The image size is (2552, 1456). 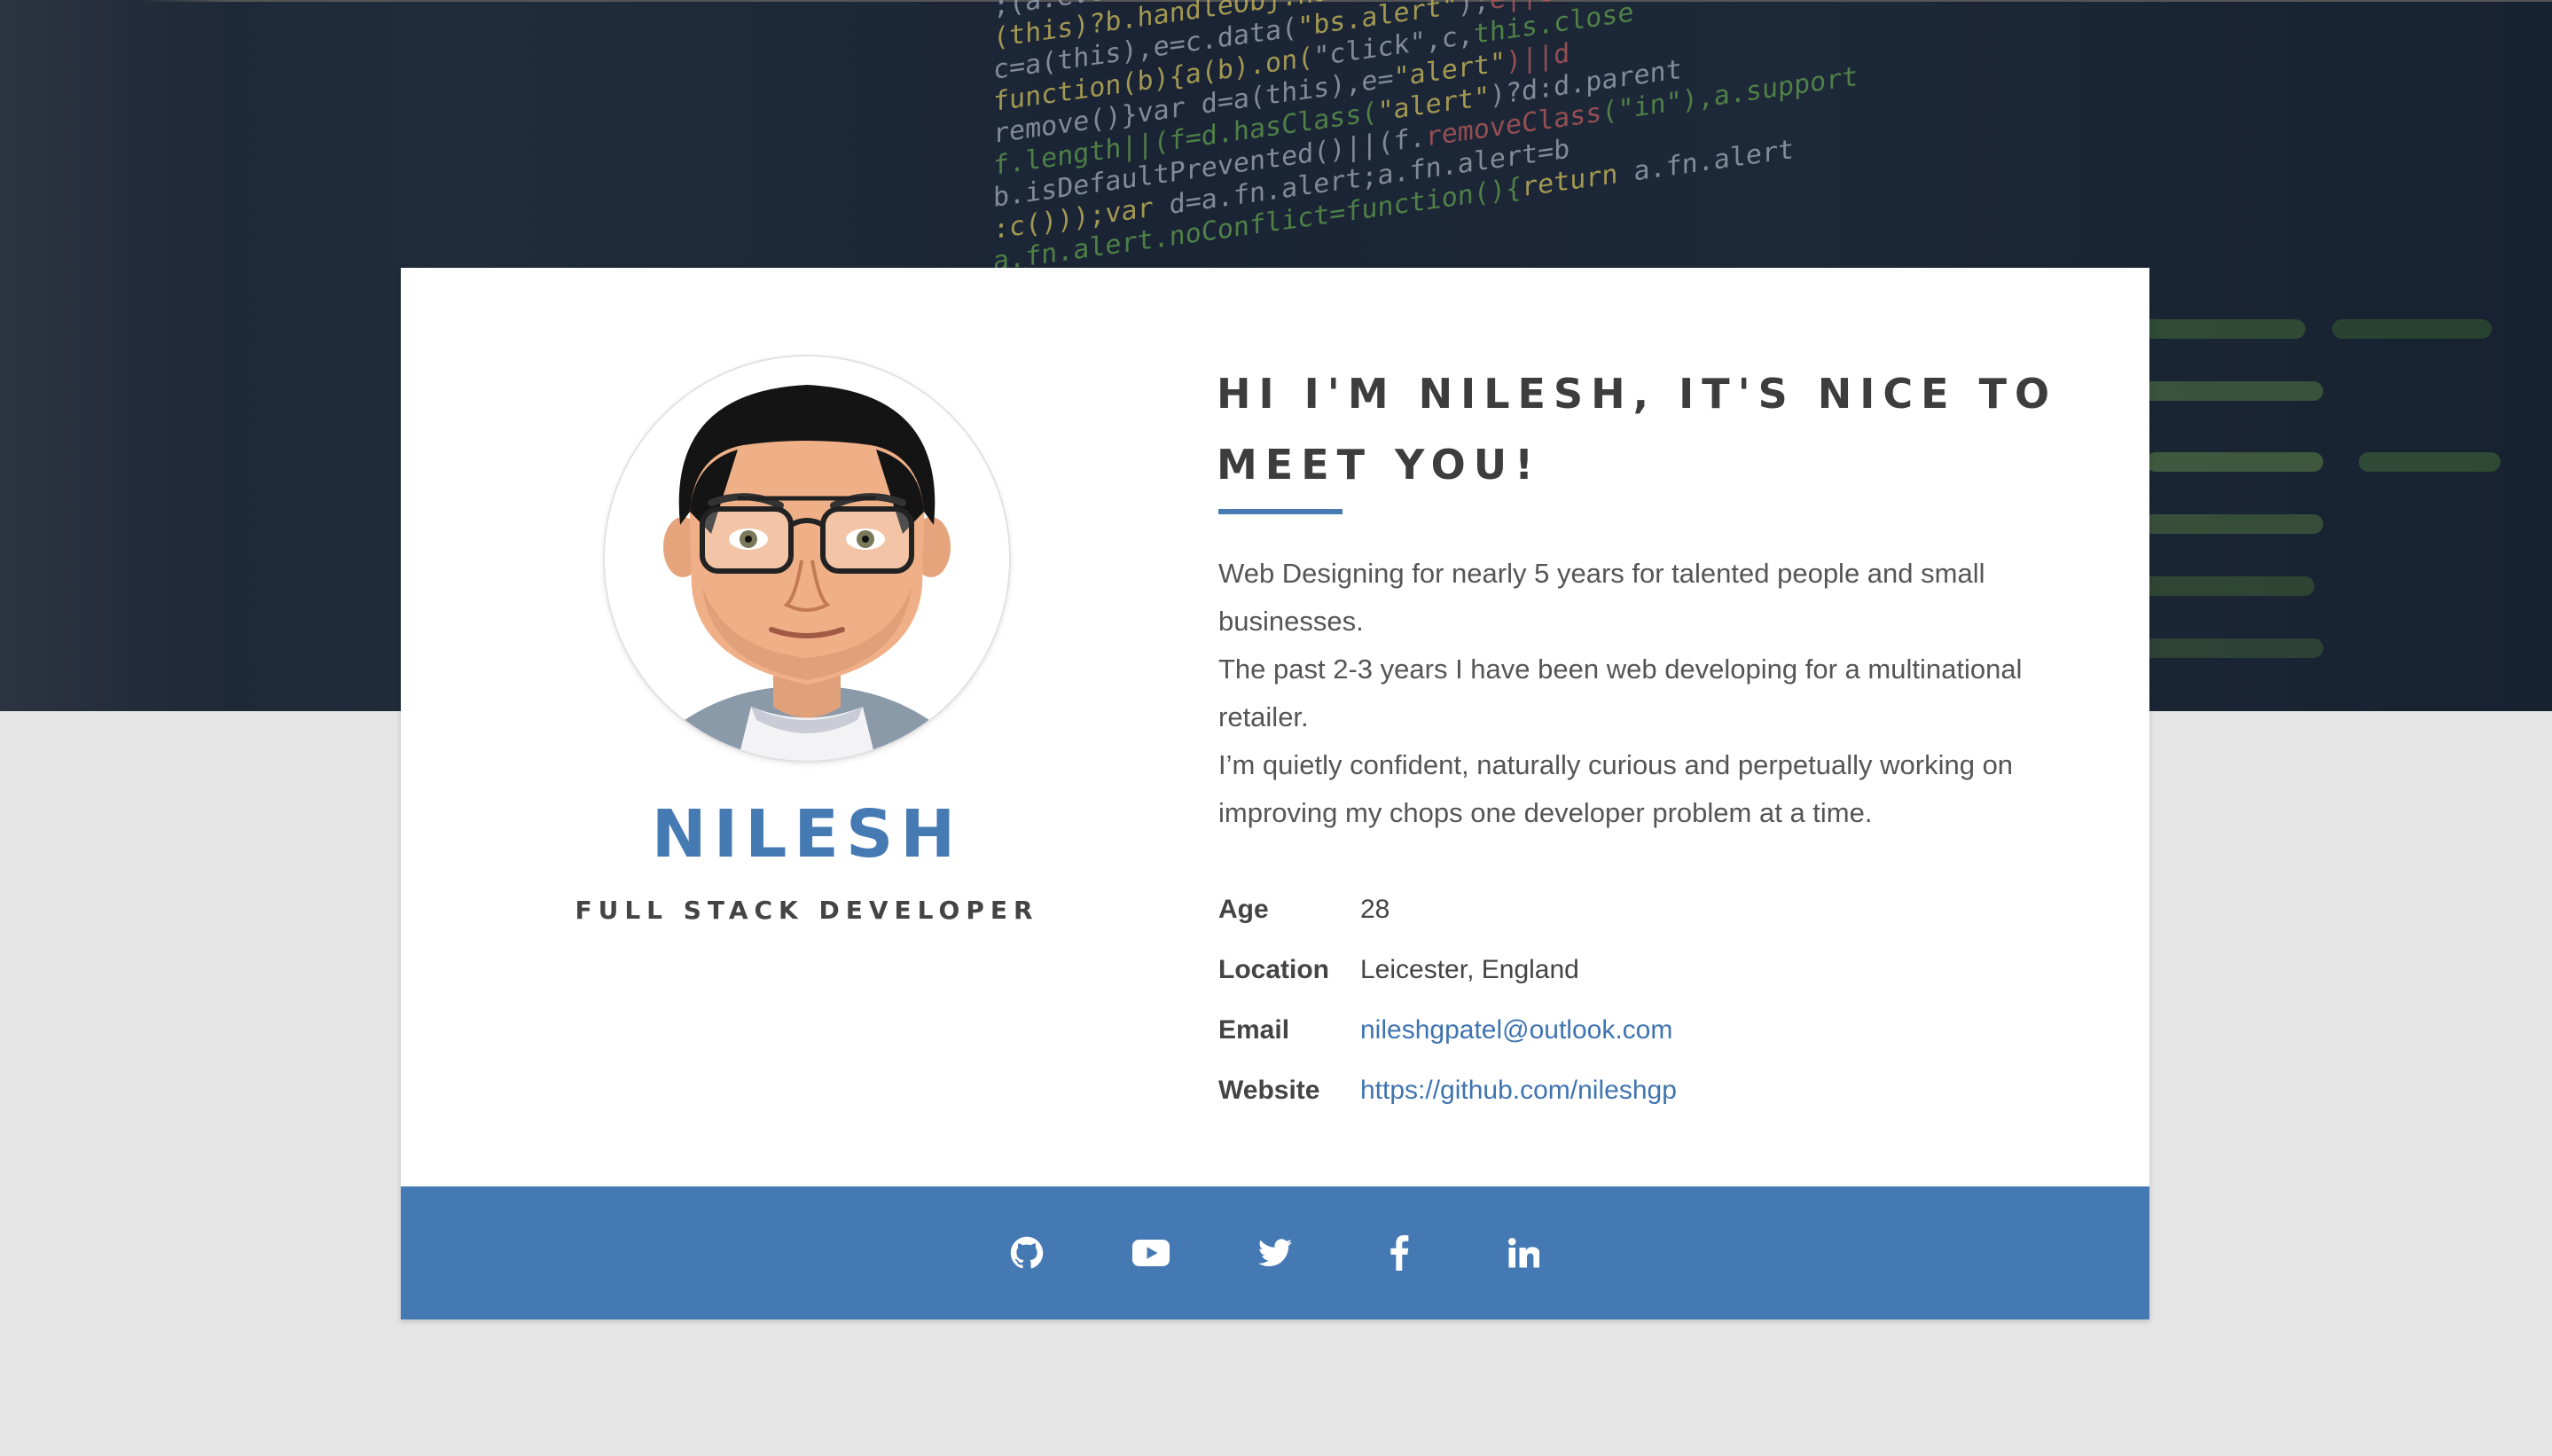 What do you see at coordinates (807, 910) in the screenshot?
I see `profile-role: FULL STACK DEVELOPER` at bounding box center [807, 910].